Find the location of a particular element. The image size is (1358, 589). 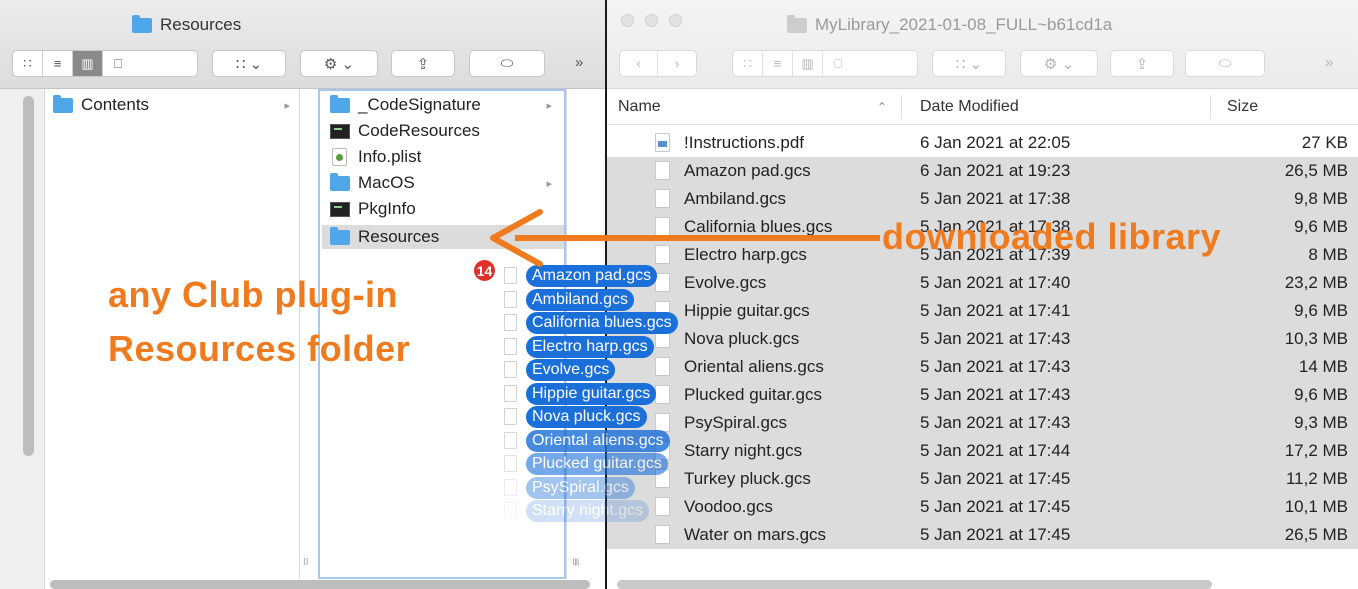

resources-folder-label-line2: Resources folder is located at coordinates (259, 348).